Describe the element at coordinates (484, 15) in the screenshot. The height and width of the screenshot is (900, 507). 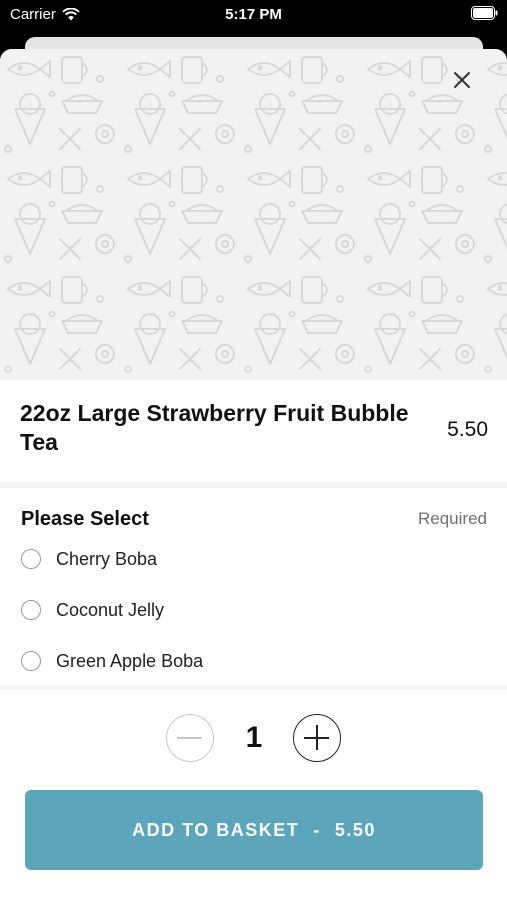
I see `battery-icon` at that location.